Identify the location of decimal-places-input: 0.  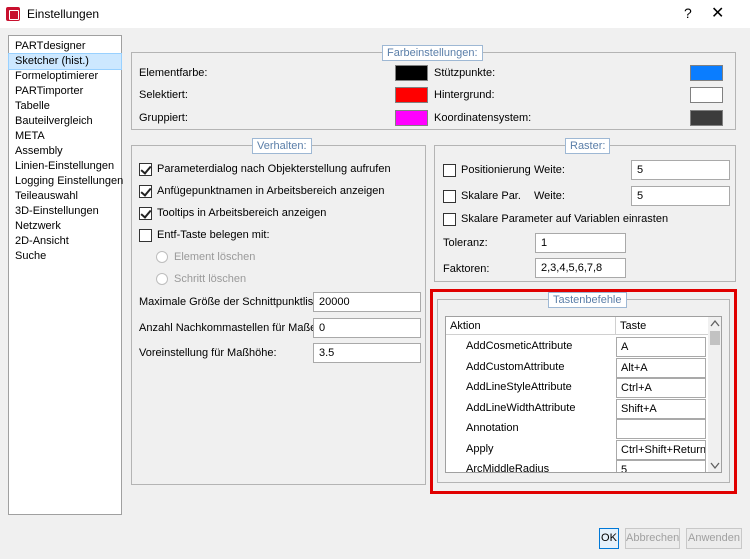
(367, 328).